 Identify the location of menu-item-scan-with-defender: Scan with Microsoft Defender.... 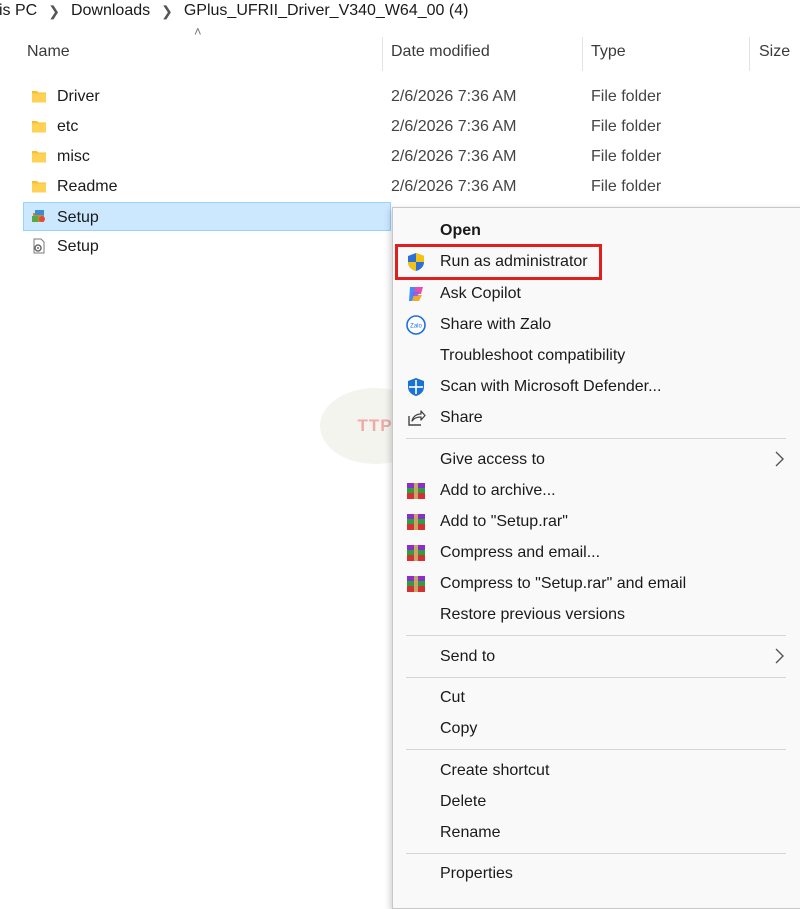
(596, 386).